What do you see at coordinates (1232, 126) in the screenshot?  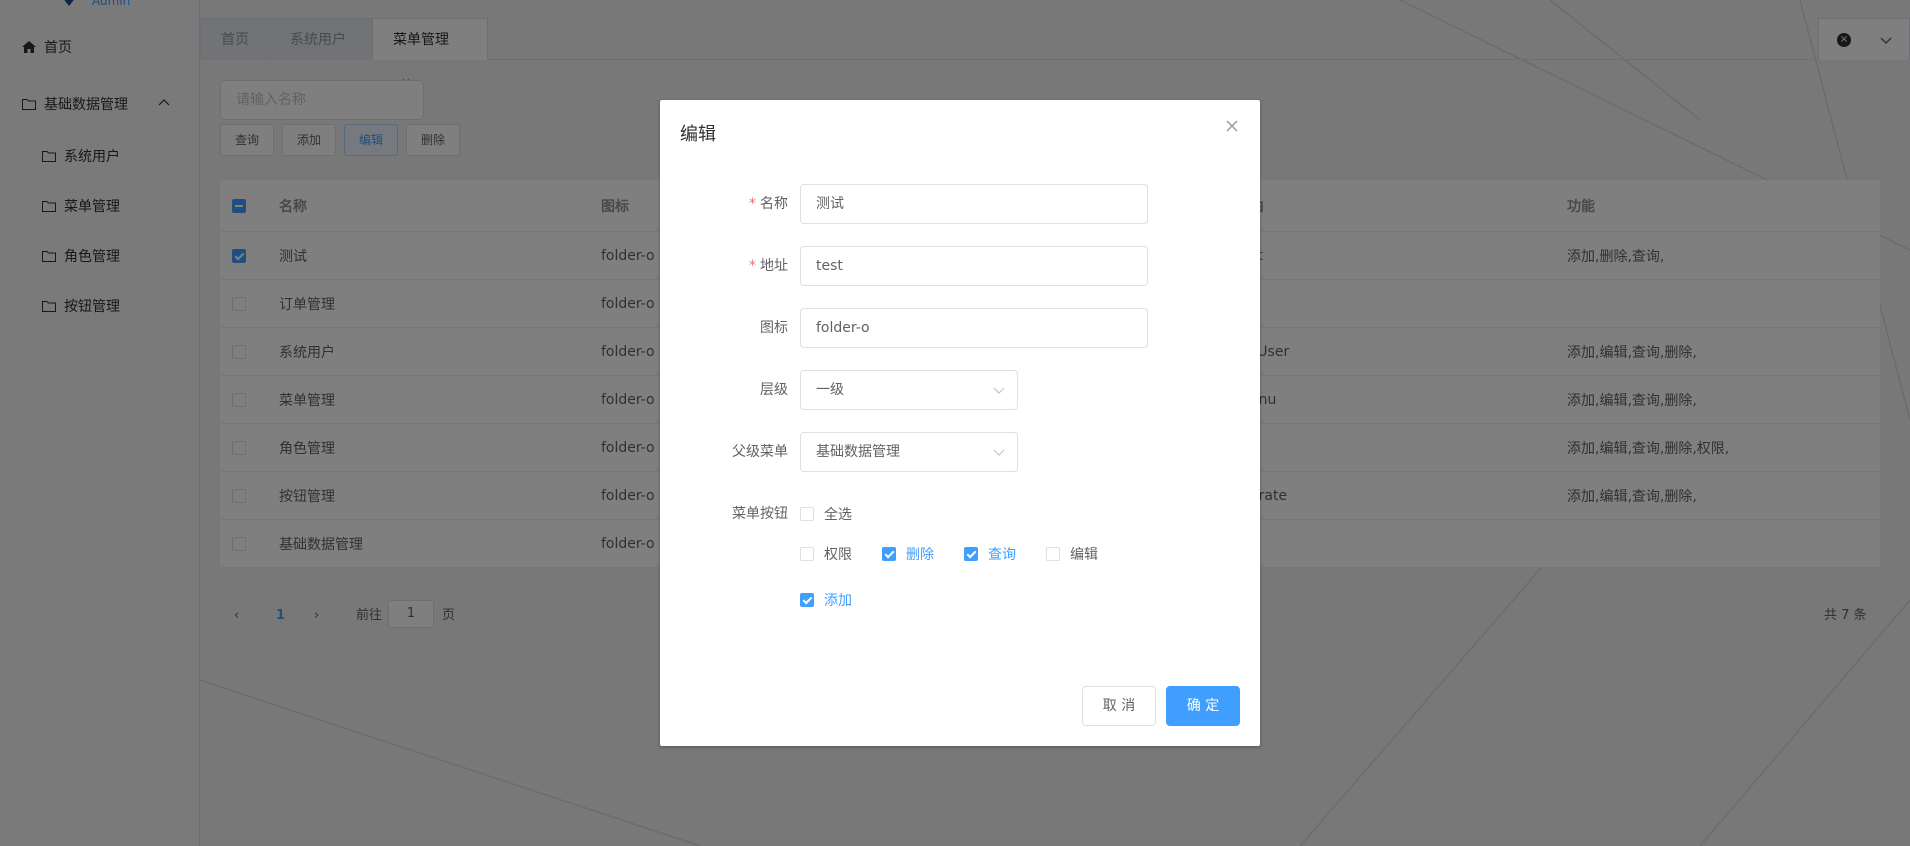 I see `close-icon` at bounding box center [1232, 126].